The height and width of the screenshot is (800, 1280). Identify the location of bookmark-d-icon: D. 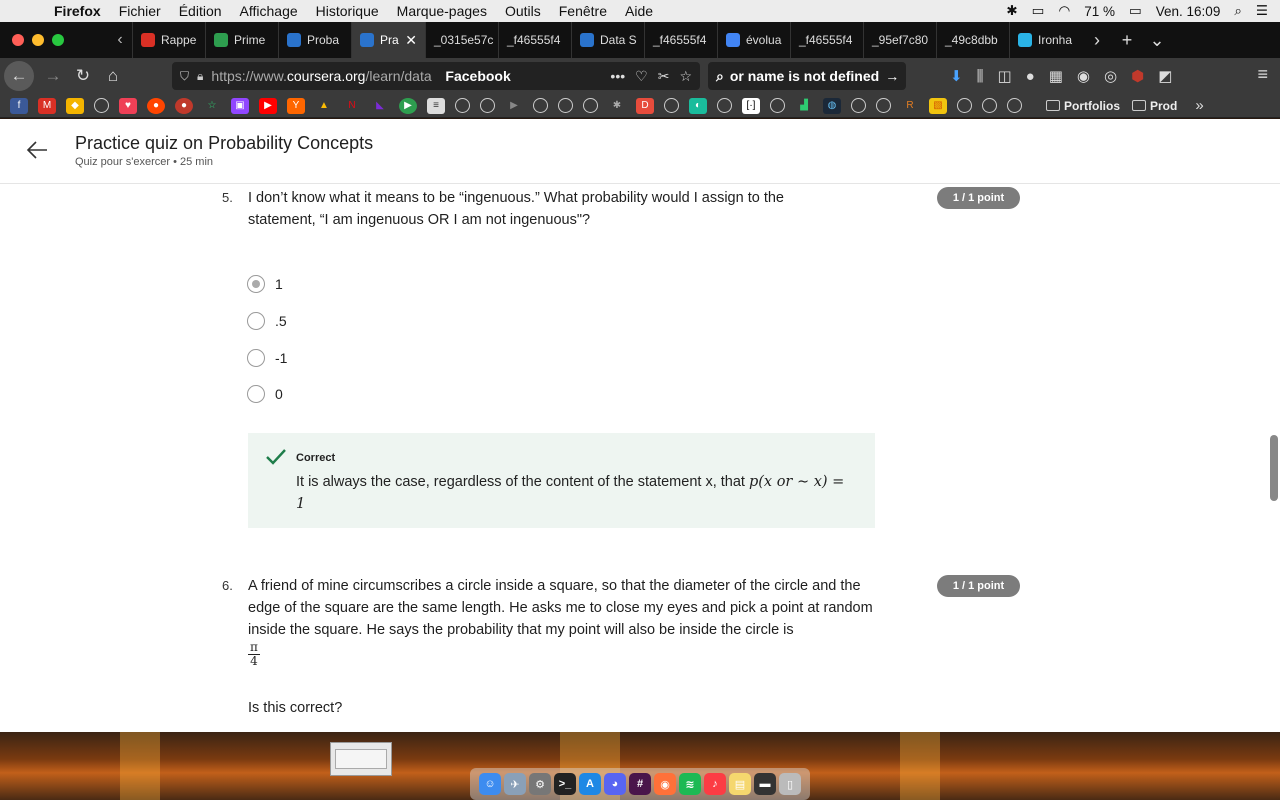
(645, 105).